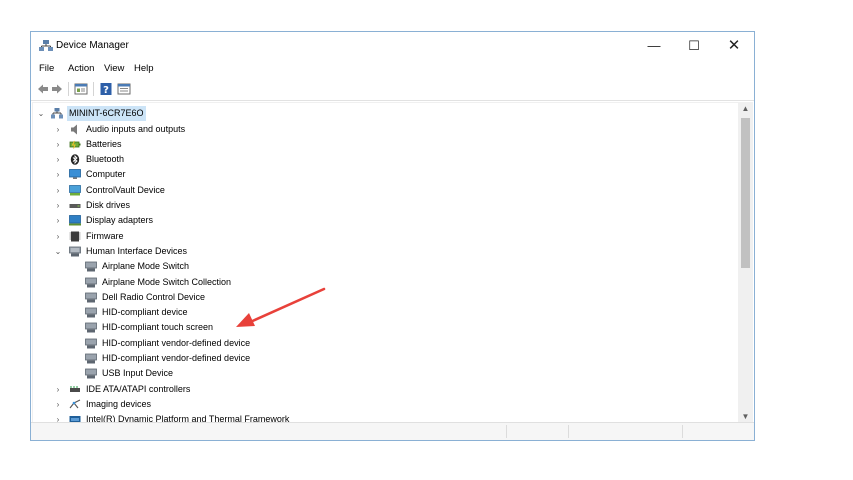 This screenshot has width=853, height=480. Describe the element at coordinates (75, 236) in the screenshot. I see `firmware-icon` at that location.